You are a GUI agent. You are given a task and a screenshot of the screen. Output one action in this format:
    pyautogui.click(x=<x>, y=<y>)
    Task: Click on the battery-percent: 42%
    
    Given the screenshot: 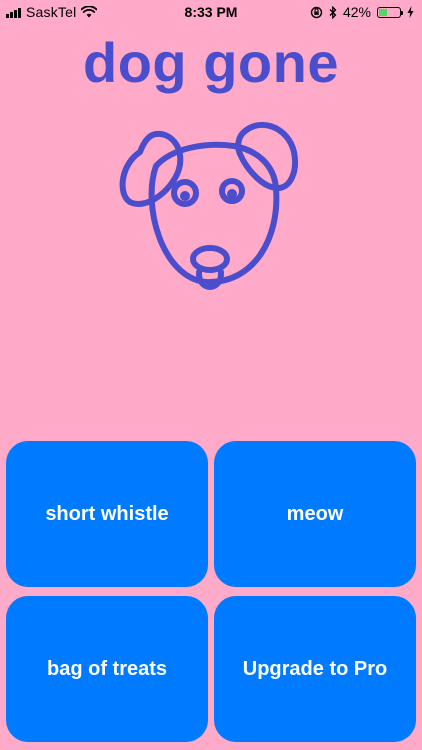 What is the action you would take?
    pyautogui.click(x=356, y=12)
    